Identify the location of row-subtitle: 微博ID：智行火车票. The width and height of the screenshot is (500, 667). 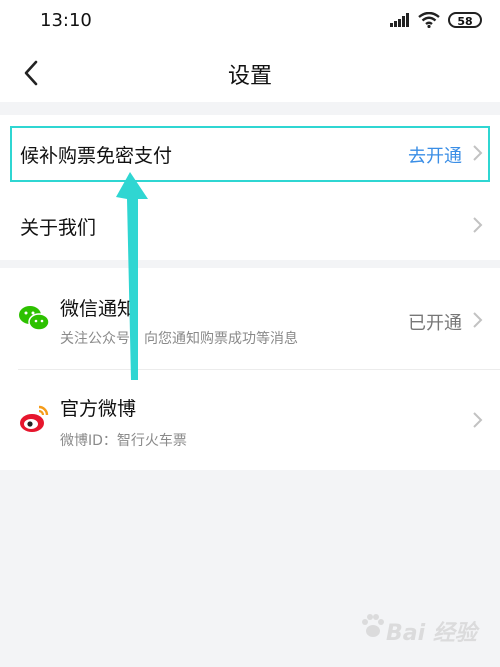
(123, 441).